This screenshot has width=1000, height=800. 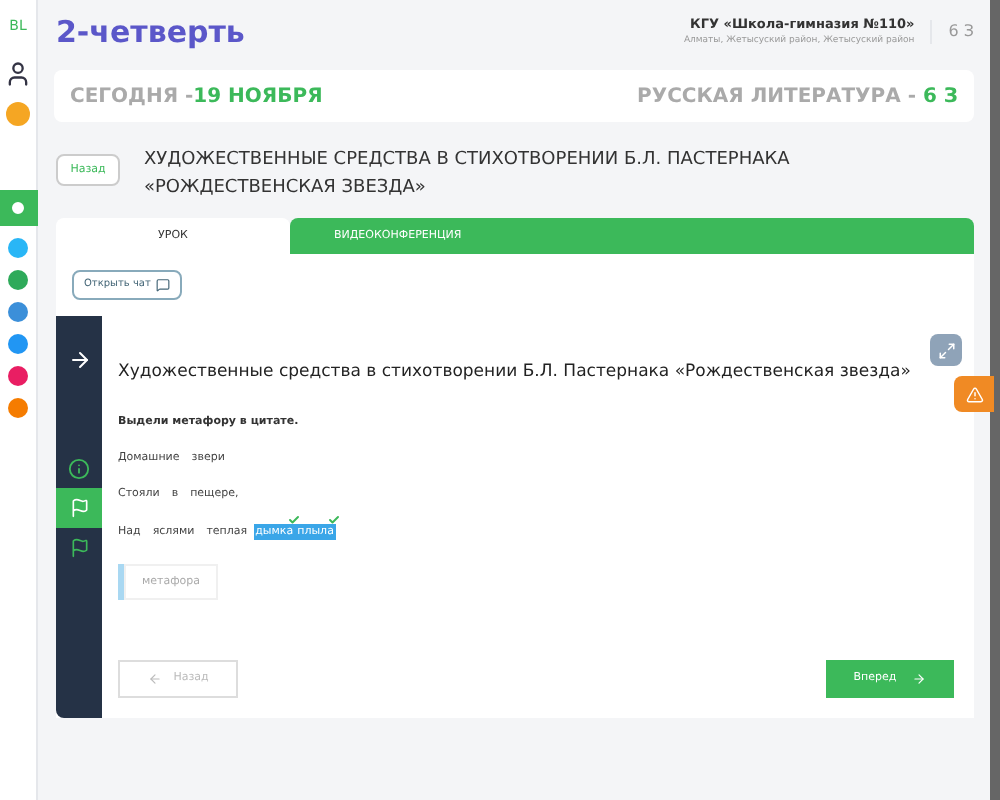 What do you see at coordinates (154, 679) in the screenshot?
I see `arrow-left-icon` at bounding box center [154, 679].